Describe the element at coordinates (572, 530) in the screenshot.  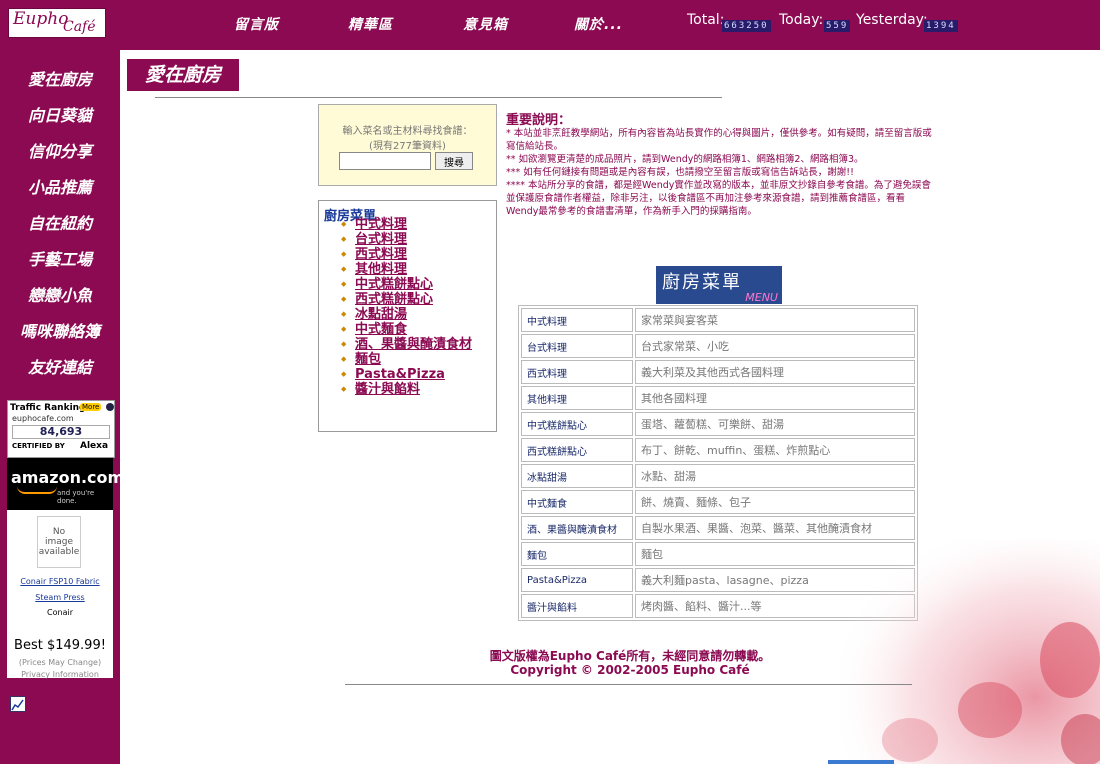
I see `category-link: 酒、果醬與醃漬食材` at that location.